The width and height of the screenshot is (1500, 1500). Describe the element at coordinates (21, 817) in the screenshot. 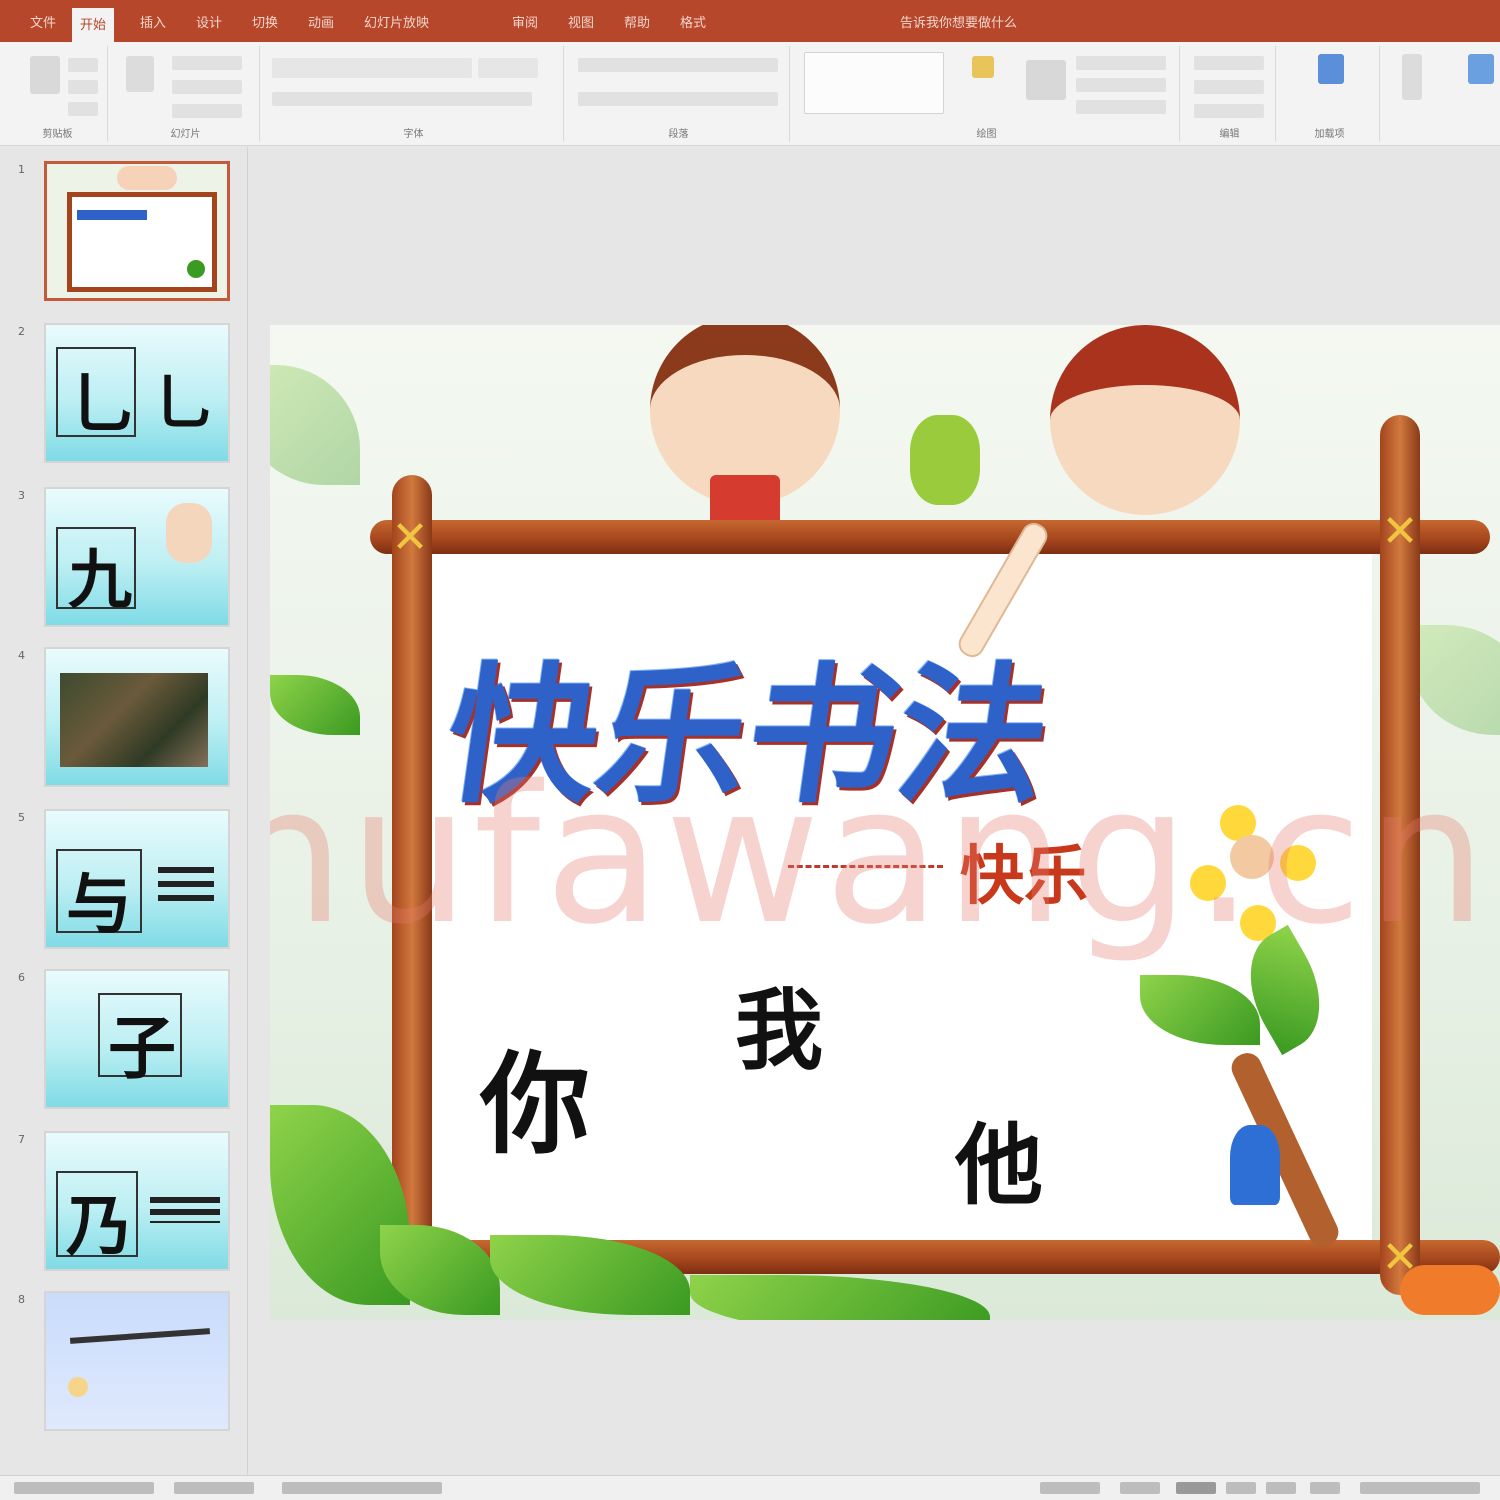

I see `slide-number: 5` at that location.